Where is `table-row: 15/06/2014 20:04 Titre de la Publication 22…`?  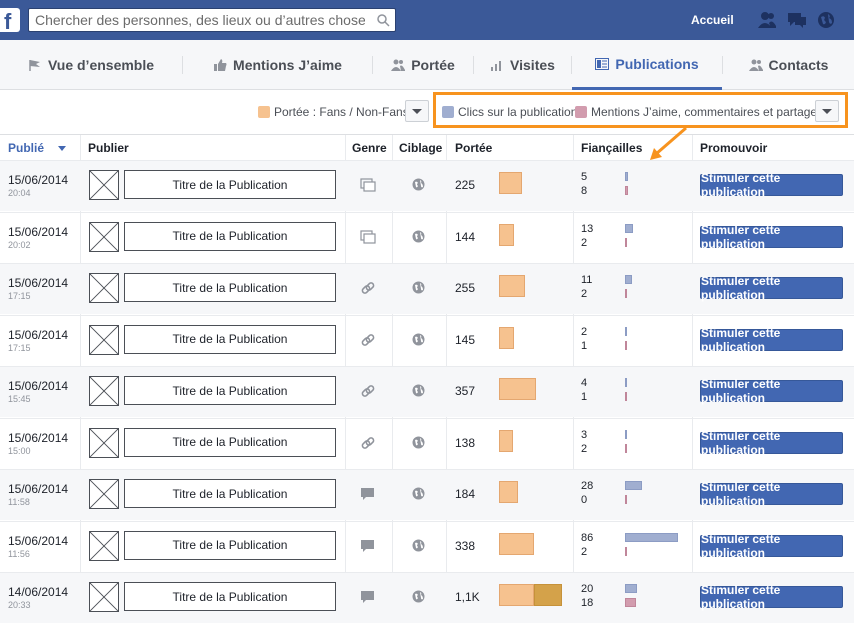 table-row: 15/06/2014 20:04 Titre de la Publication 22… is located at coordinates (427, 185).